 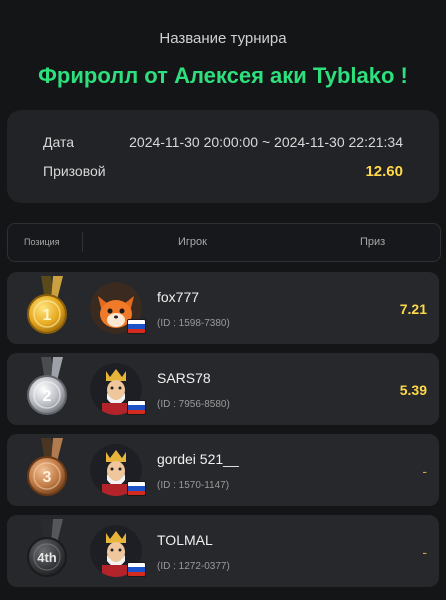 What do you see at coordinates (47, 305) in the screenshot?
I see `gold-medal-icon: 1` at bounding box center [47, 305].